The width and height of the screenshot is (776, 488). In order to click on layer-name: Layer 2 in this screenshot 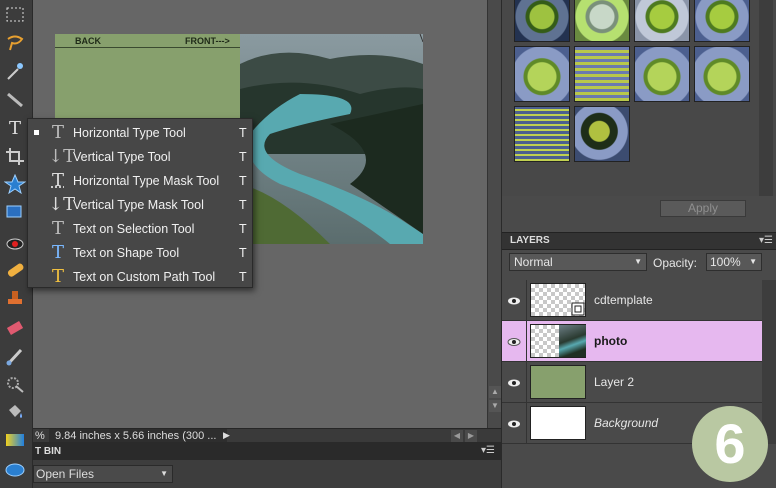, I will do `click(614, 382)`.